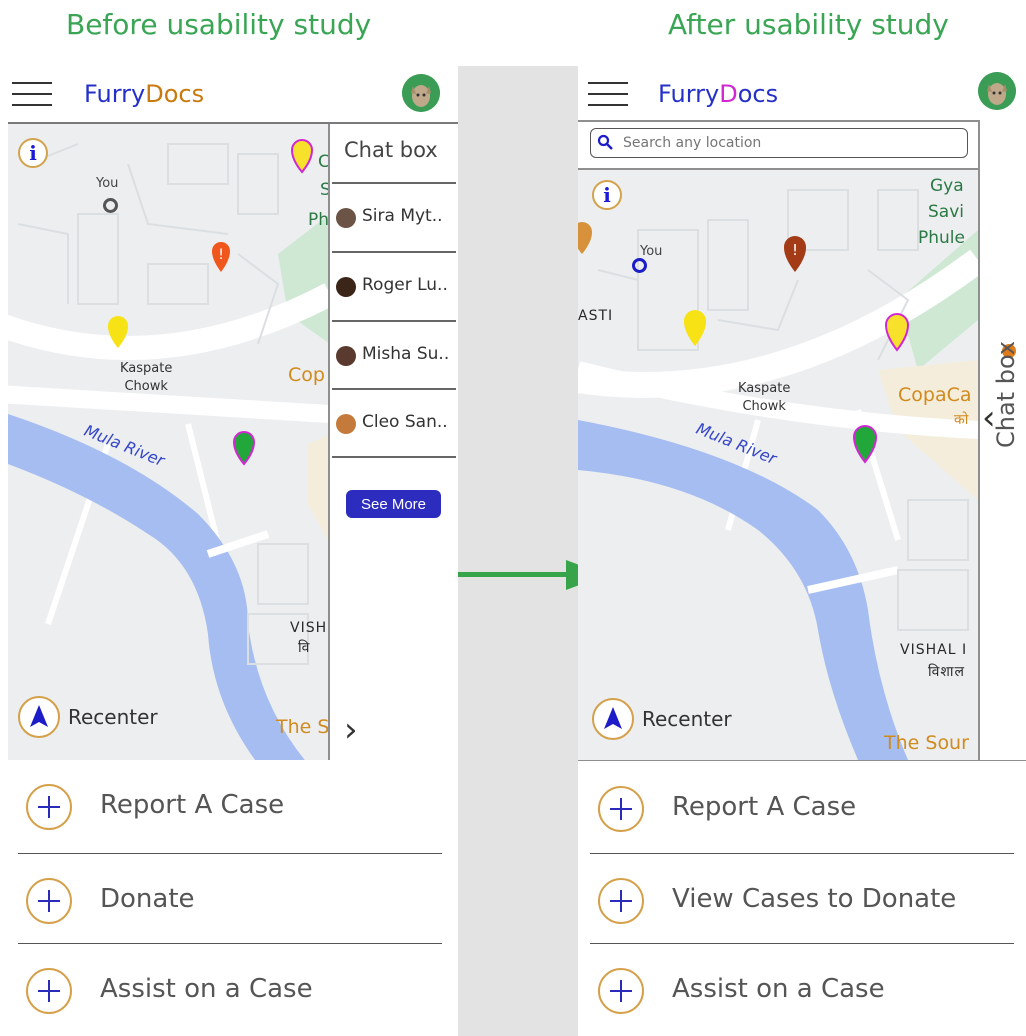 The height and width of the screenshot is (1036, 1026). What do you see at coordinates (219, 24) in the screenshot?
I see `before-heading: Before usability study` at bounding box center [219, 24].